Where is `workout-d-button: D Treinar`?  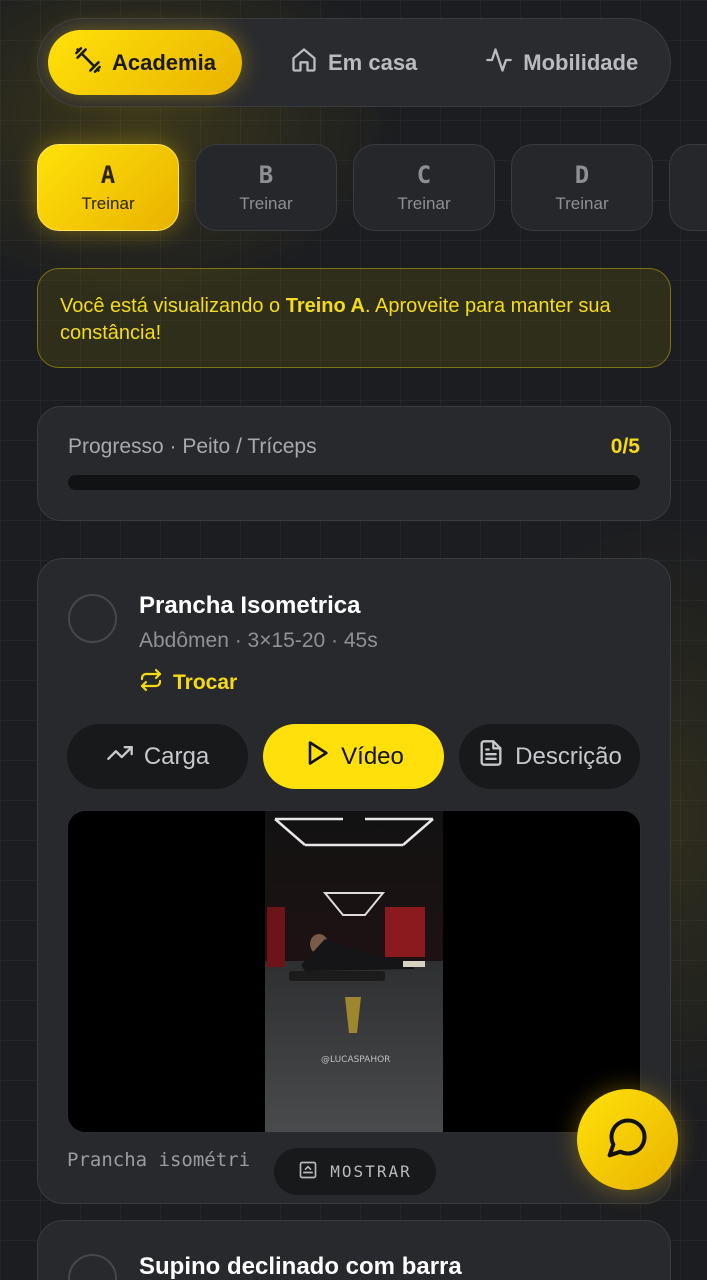 workout-d-button: D Treinar is located at coordinates (582, 187).